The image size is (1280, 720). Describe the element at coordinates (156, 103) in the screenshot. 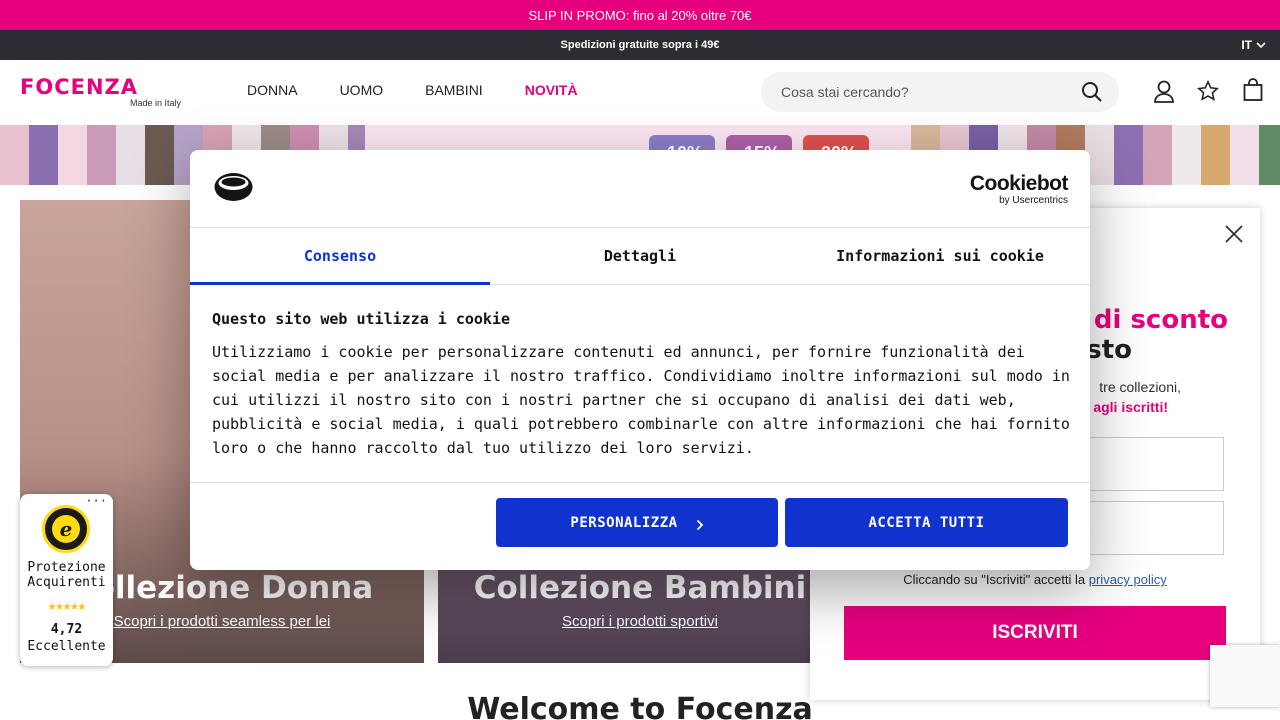

I see `logo-tagline: Made in Italy` at that location.